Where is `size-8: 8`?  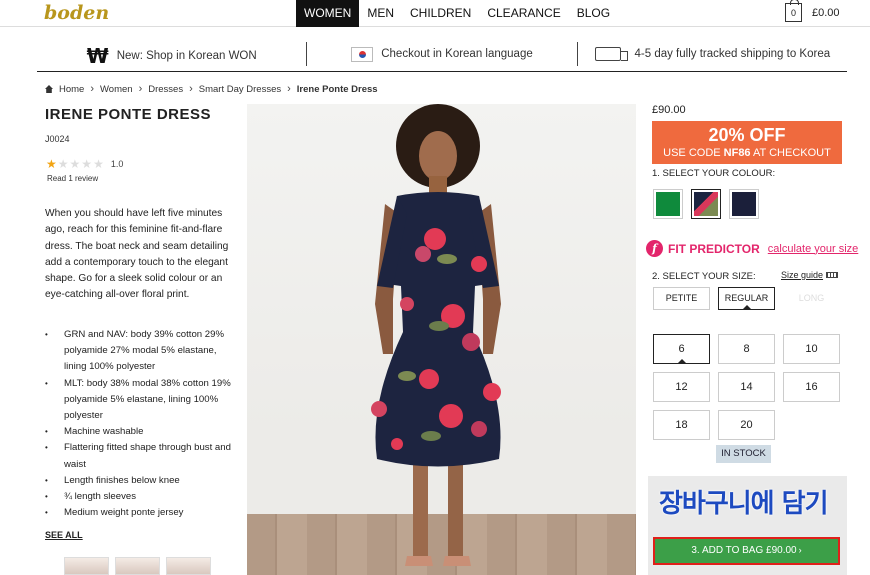
size-8: 8 is located at coordinates (746, 349).